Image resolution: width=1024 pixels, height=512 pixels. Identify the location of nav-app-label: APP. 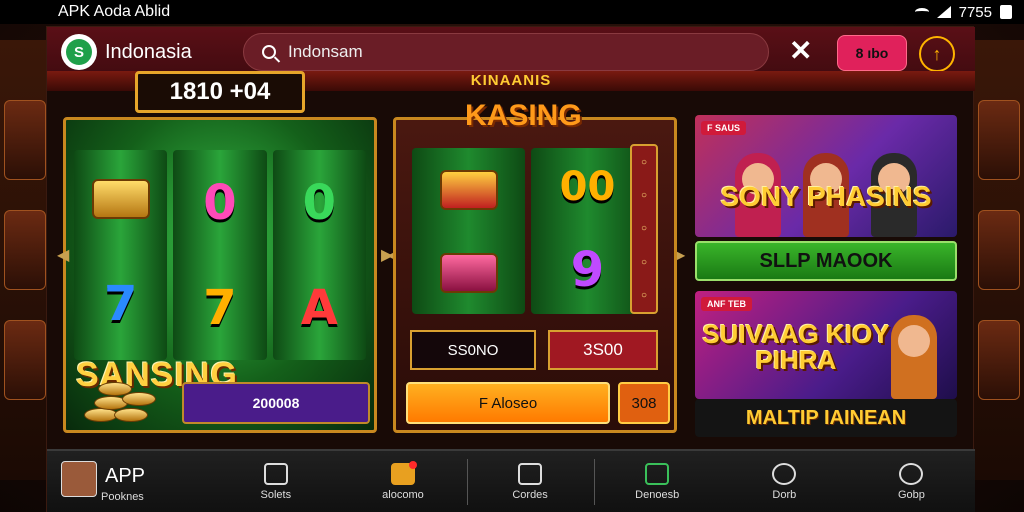
(125, 476).